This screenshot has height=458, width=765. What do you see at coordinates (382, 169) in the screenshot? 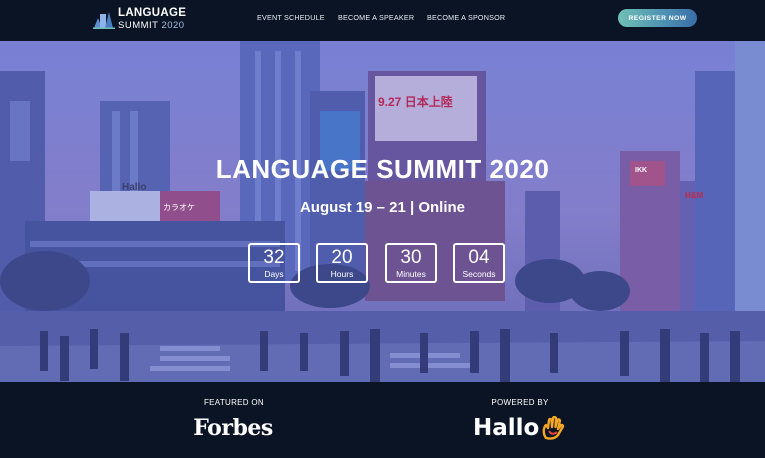
I see `hero-title: LANGUAGE SUMMIT 2020` at bounding box center [382, 169].